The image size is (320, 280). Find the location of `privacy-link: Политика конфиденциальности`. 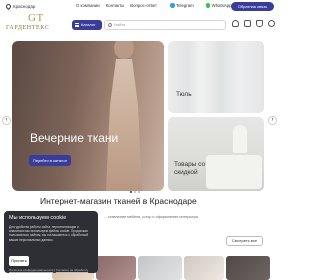

privacy-link: Политика конфиденциальности is located at coordinates (31, 270).